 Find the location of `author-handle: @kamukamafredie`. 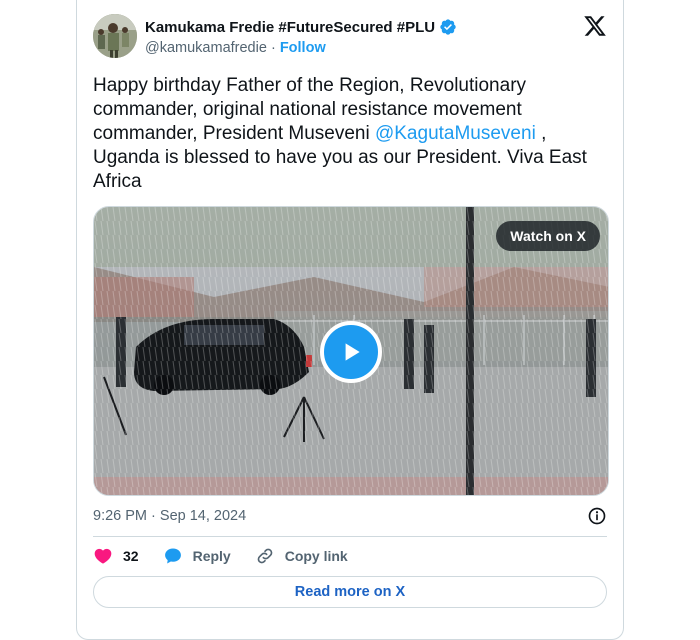

author-handle: @kamukamafredie is located at coordinates (206, 48).